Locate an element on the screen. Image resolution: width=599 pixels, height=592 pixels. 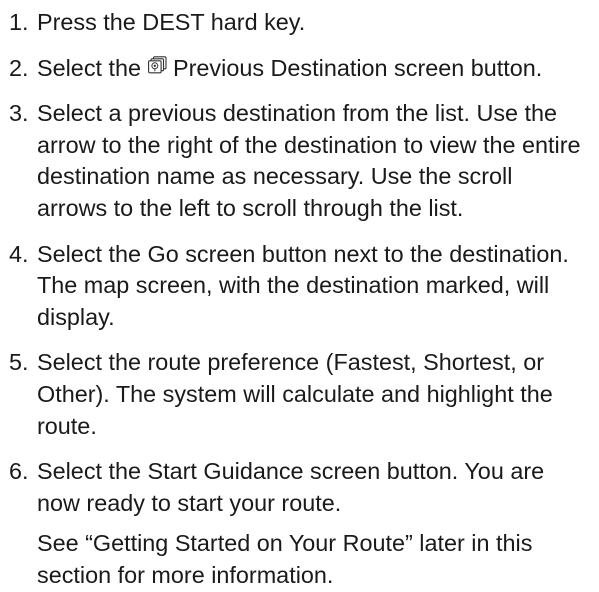
step-number: 3. is located at coordinates (19, 113).